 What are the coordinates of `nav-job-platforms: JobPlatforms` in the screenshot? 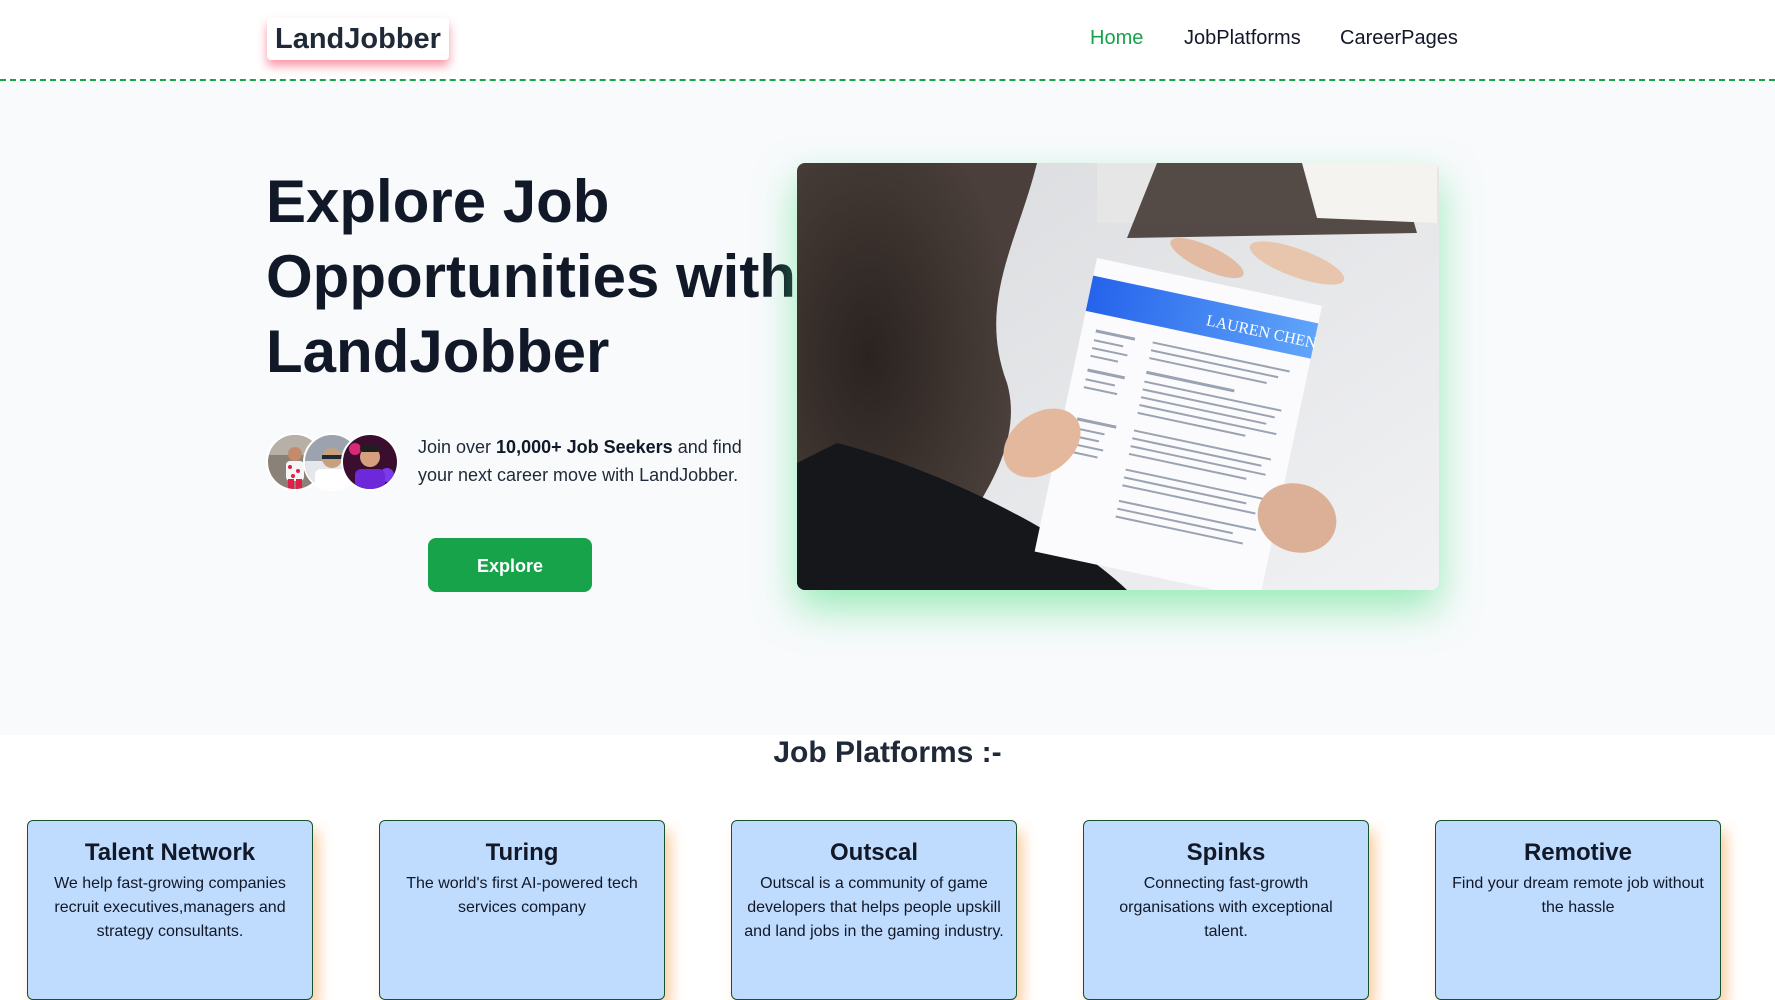 It's located at (1242, 38).